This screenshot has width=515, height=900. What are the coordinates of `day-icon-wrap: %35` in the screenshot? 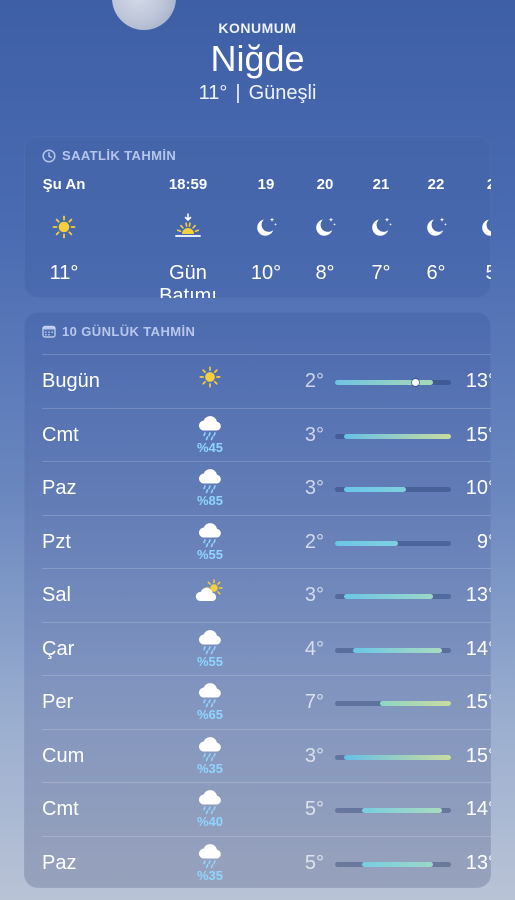 It's located at (210, 756).